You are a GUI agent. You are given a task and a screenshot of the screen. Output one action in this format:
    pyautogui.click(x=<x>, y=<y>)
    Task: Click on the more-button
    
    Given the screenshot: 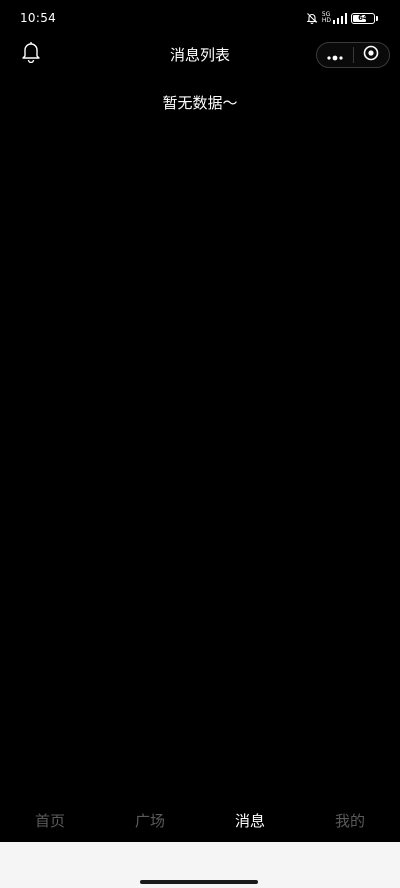 What is the action you would take?
    pyautogui.click(x=335, y=55)
    